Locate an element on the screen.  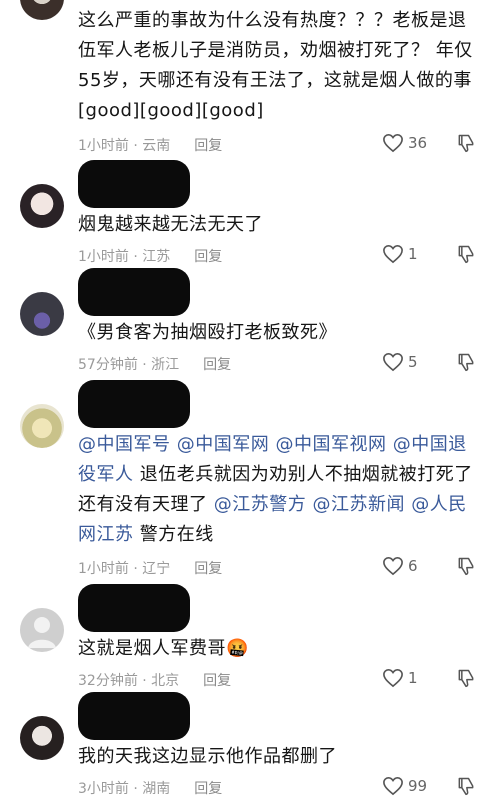
like-button: 6 is located at coordinates (400, 566).